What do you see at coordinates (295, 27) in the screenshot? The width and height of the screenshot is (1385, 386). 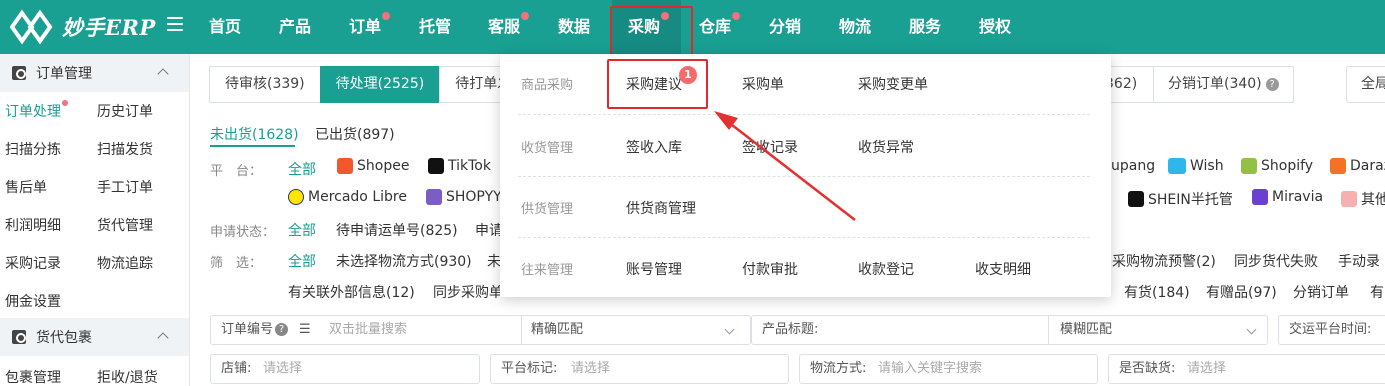 I see `nav-item-products: 产品` at bounding box center [295, 27].